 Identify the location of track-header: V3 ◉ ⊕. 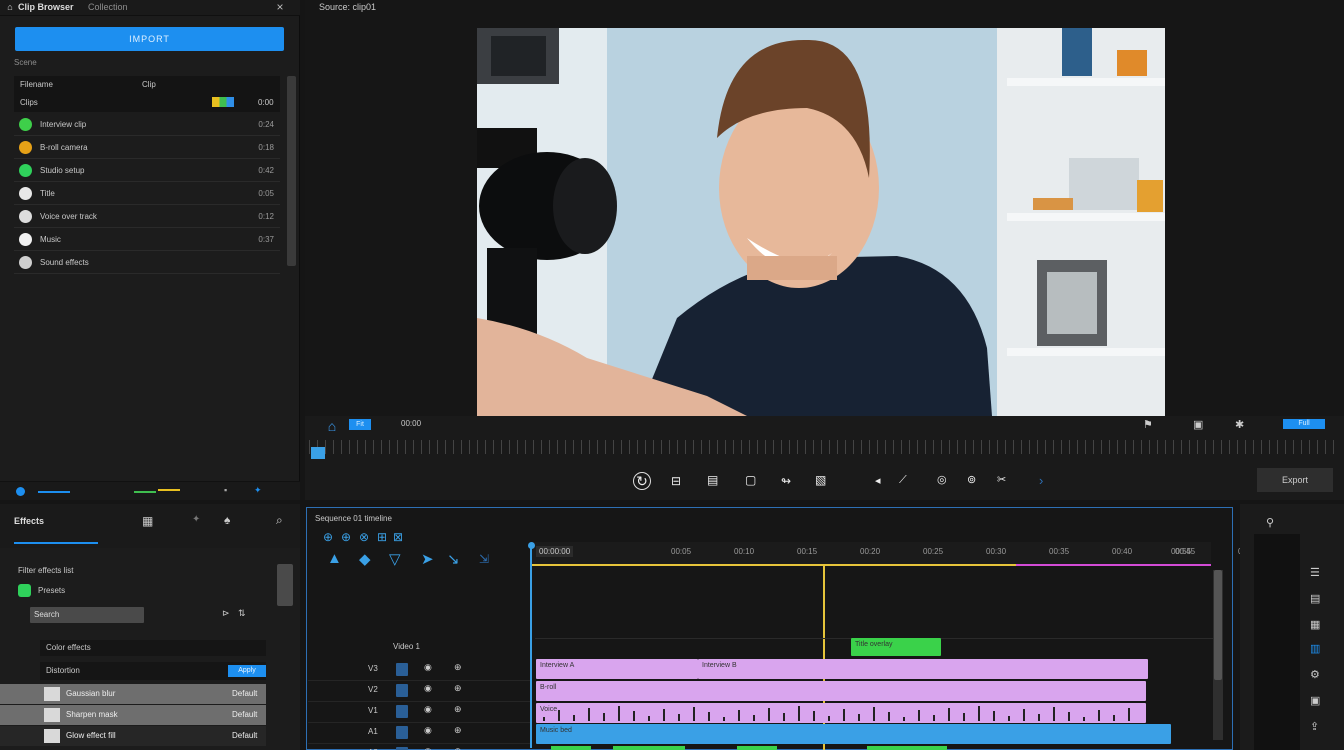
(419, 670).